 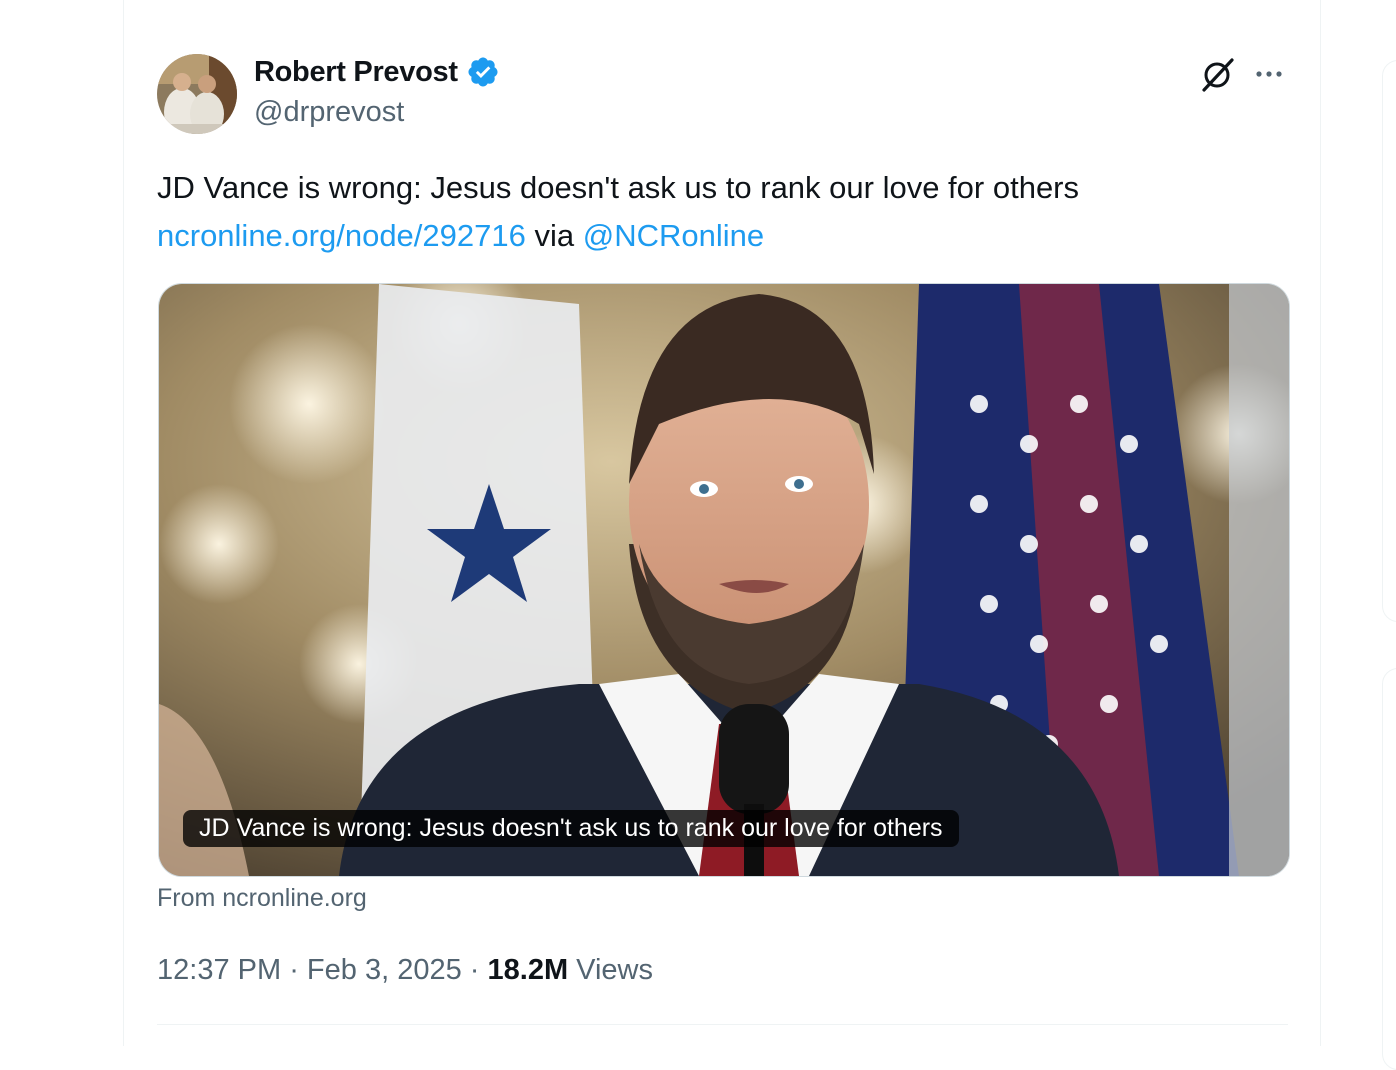 What do you see at coordinates (1218, 74) in the screenshot?
I see `grok-icon` at bounding box center [1218, 74].